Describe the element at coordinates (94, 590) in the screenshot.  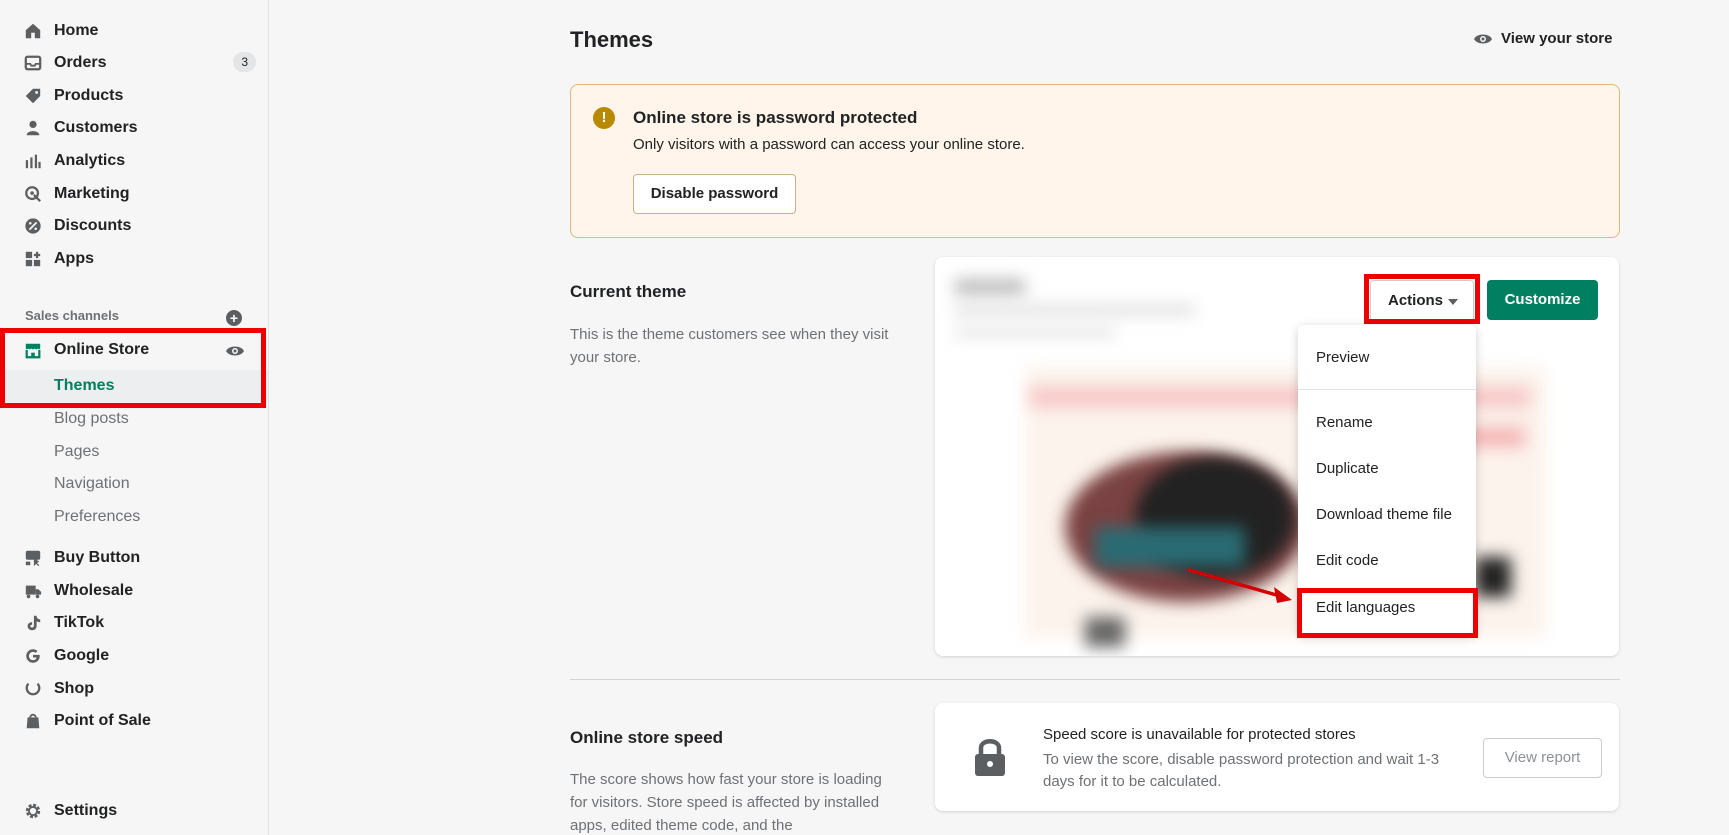
I see `sidebar-item-label: Wholesale` at that location.